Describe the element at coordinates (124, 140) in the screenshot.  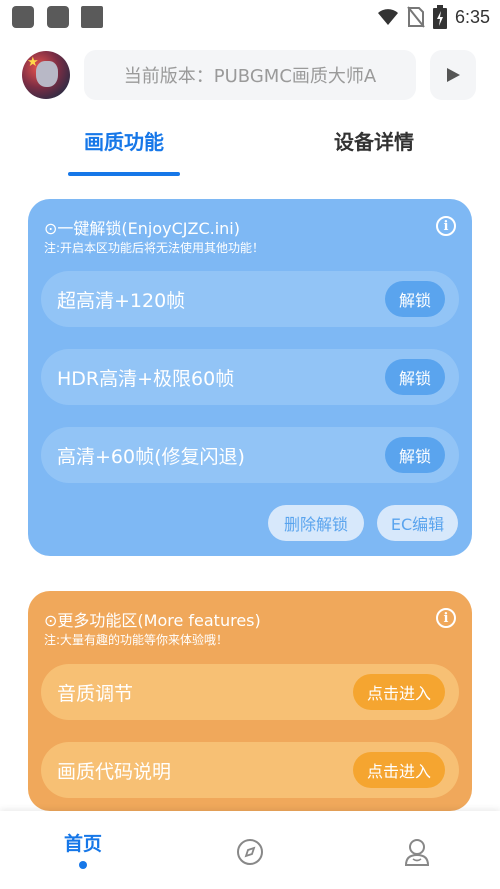
I see `tab-quality-features: 画质功能` at that location.